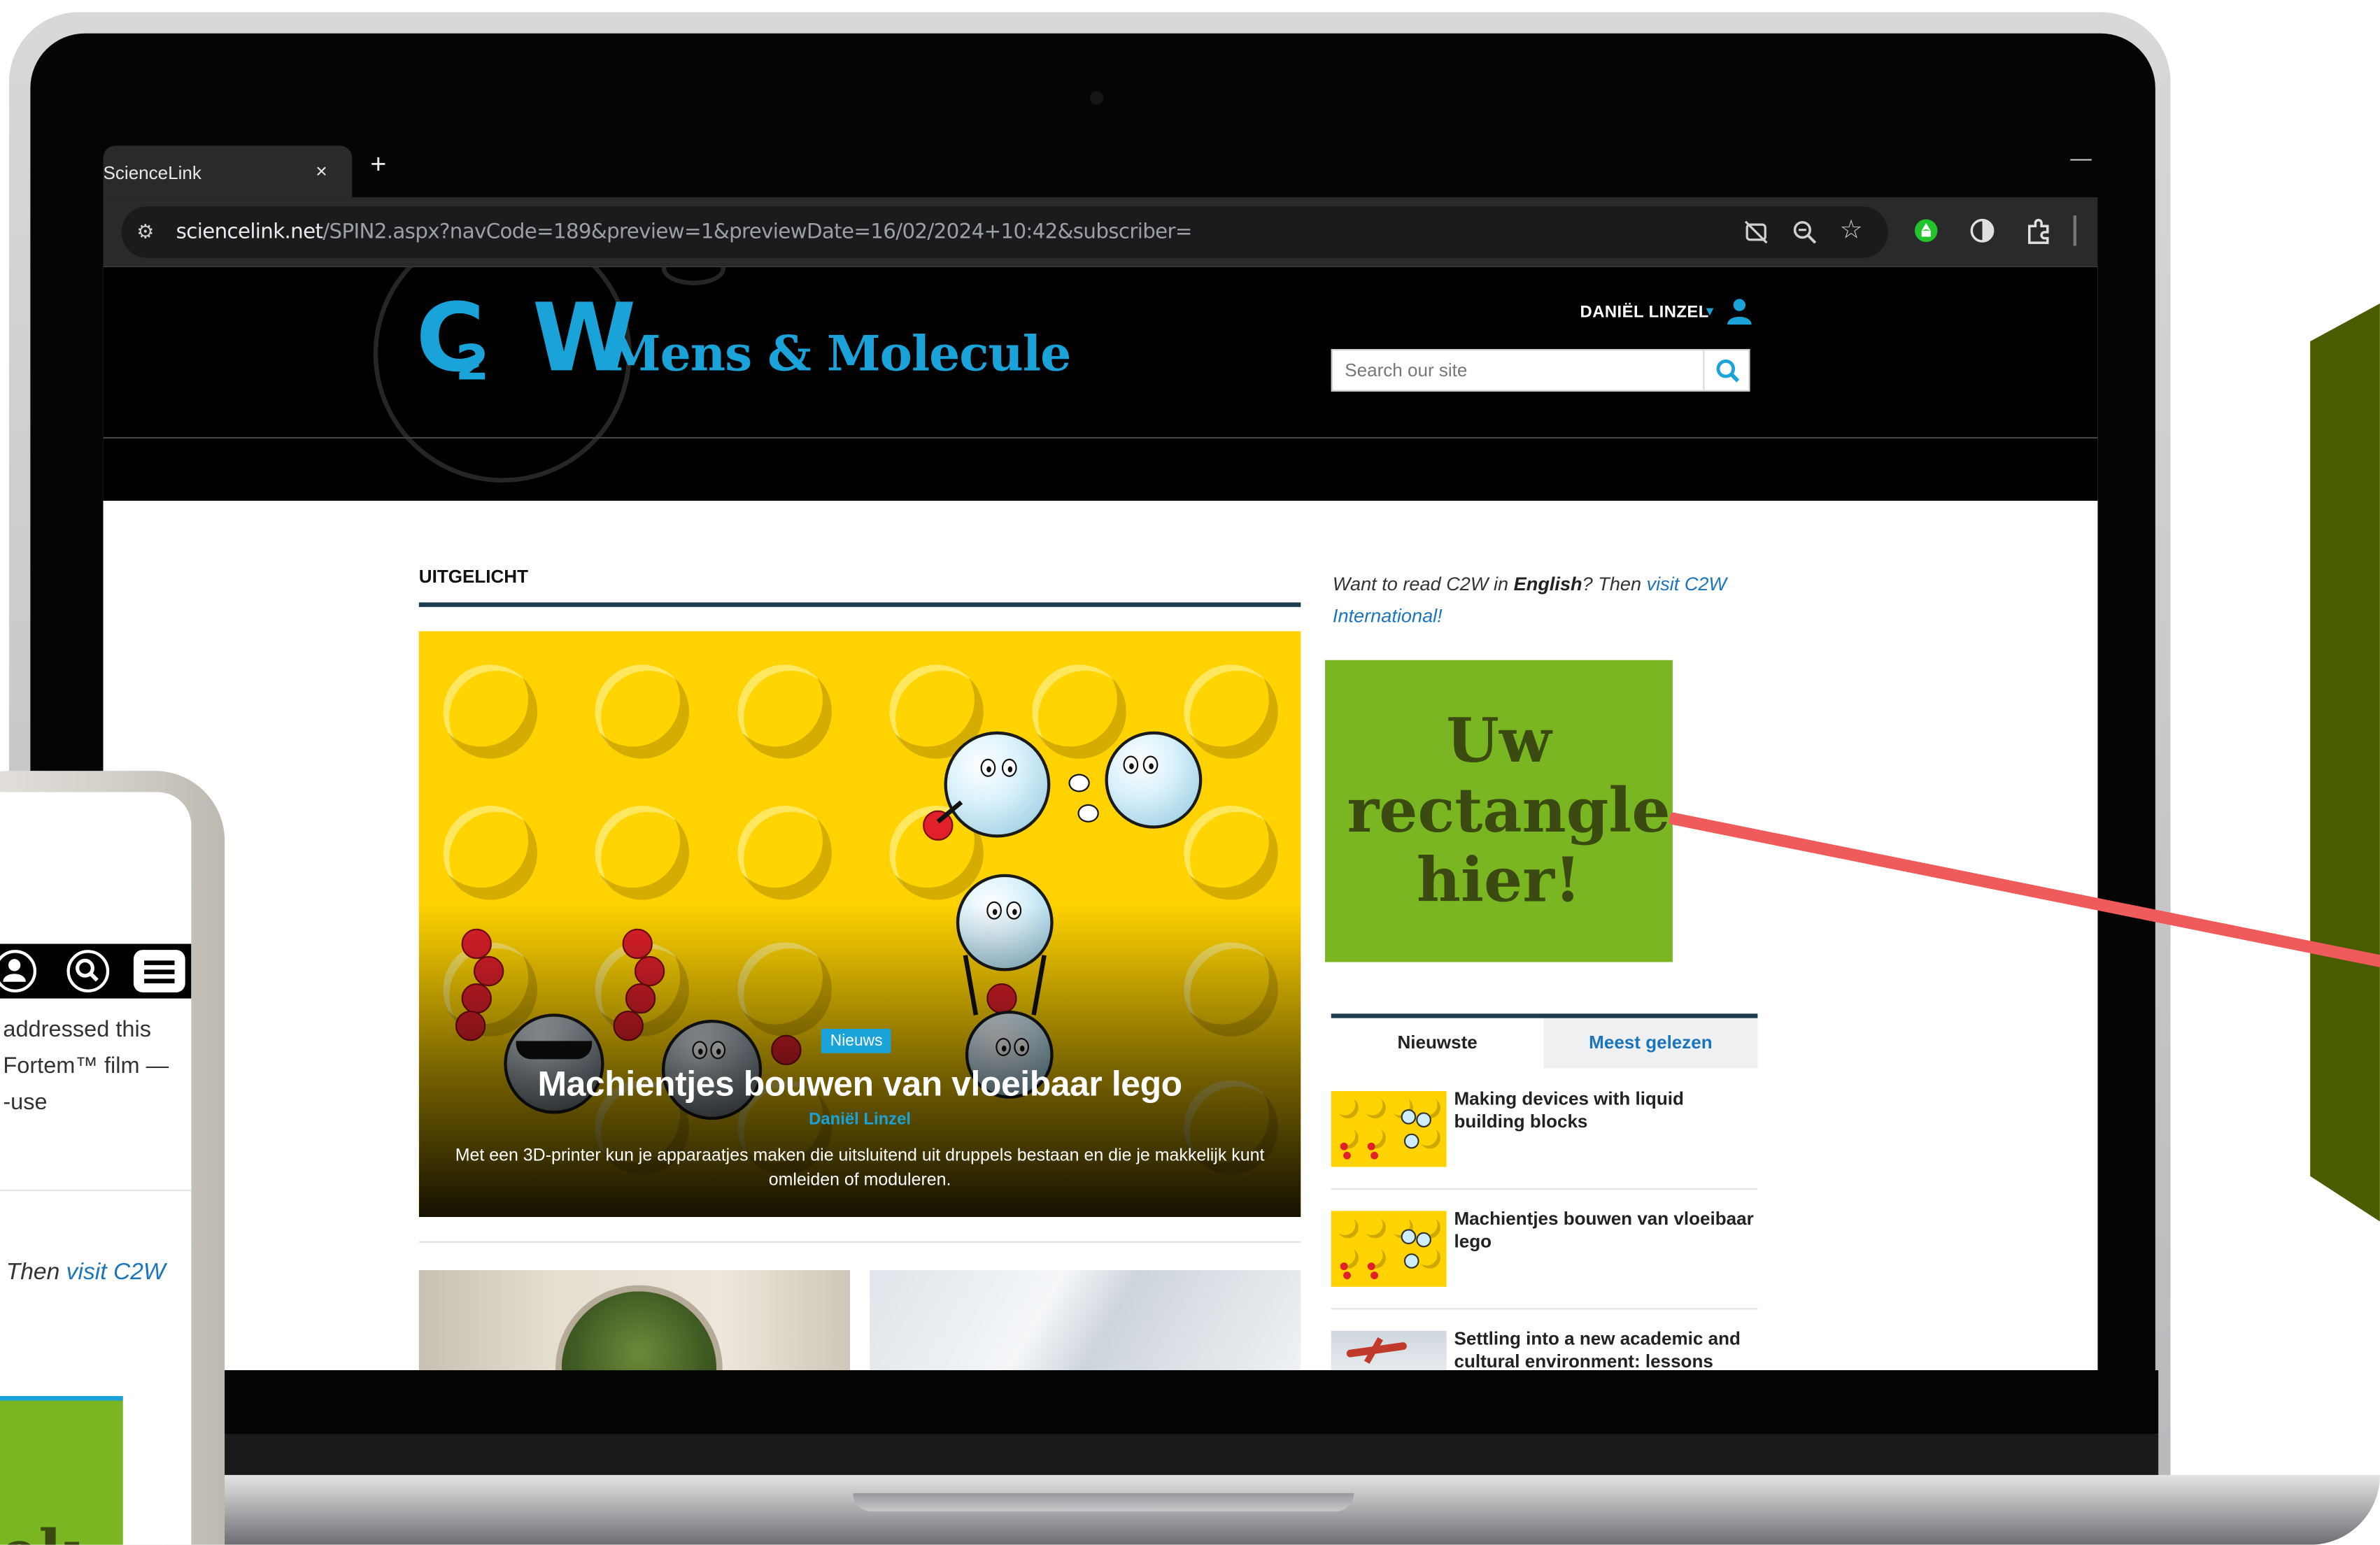  Describe the element at coordinates (77, 1029) in the screenshot. I see `phone-article-line: addressed this` at that location.